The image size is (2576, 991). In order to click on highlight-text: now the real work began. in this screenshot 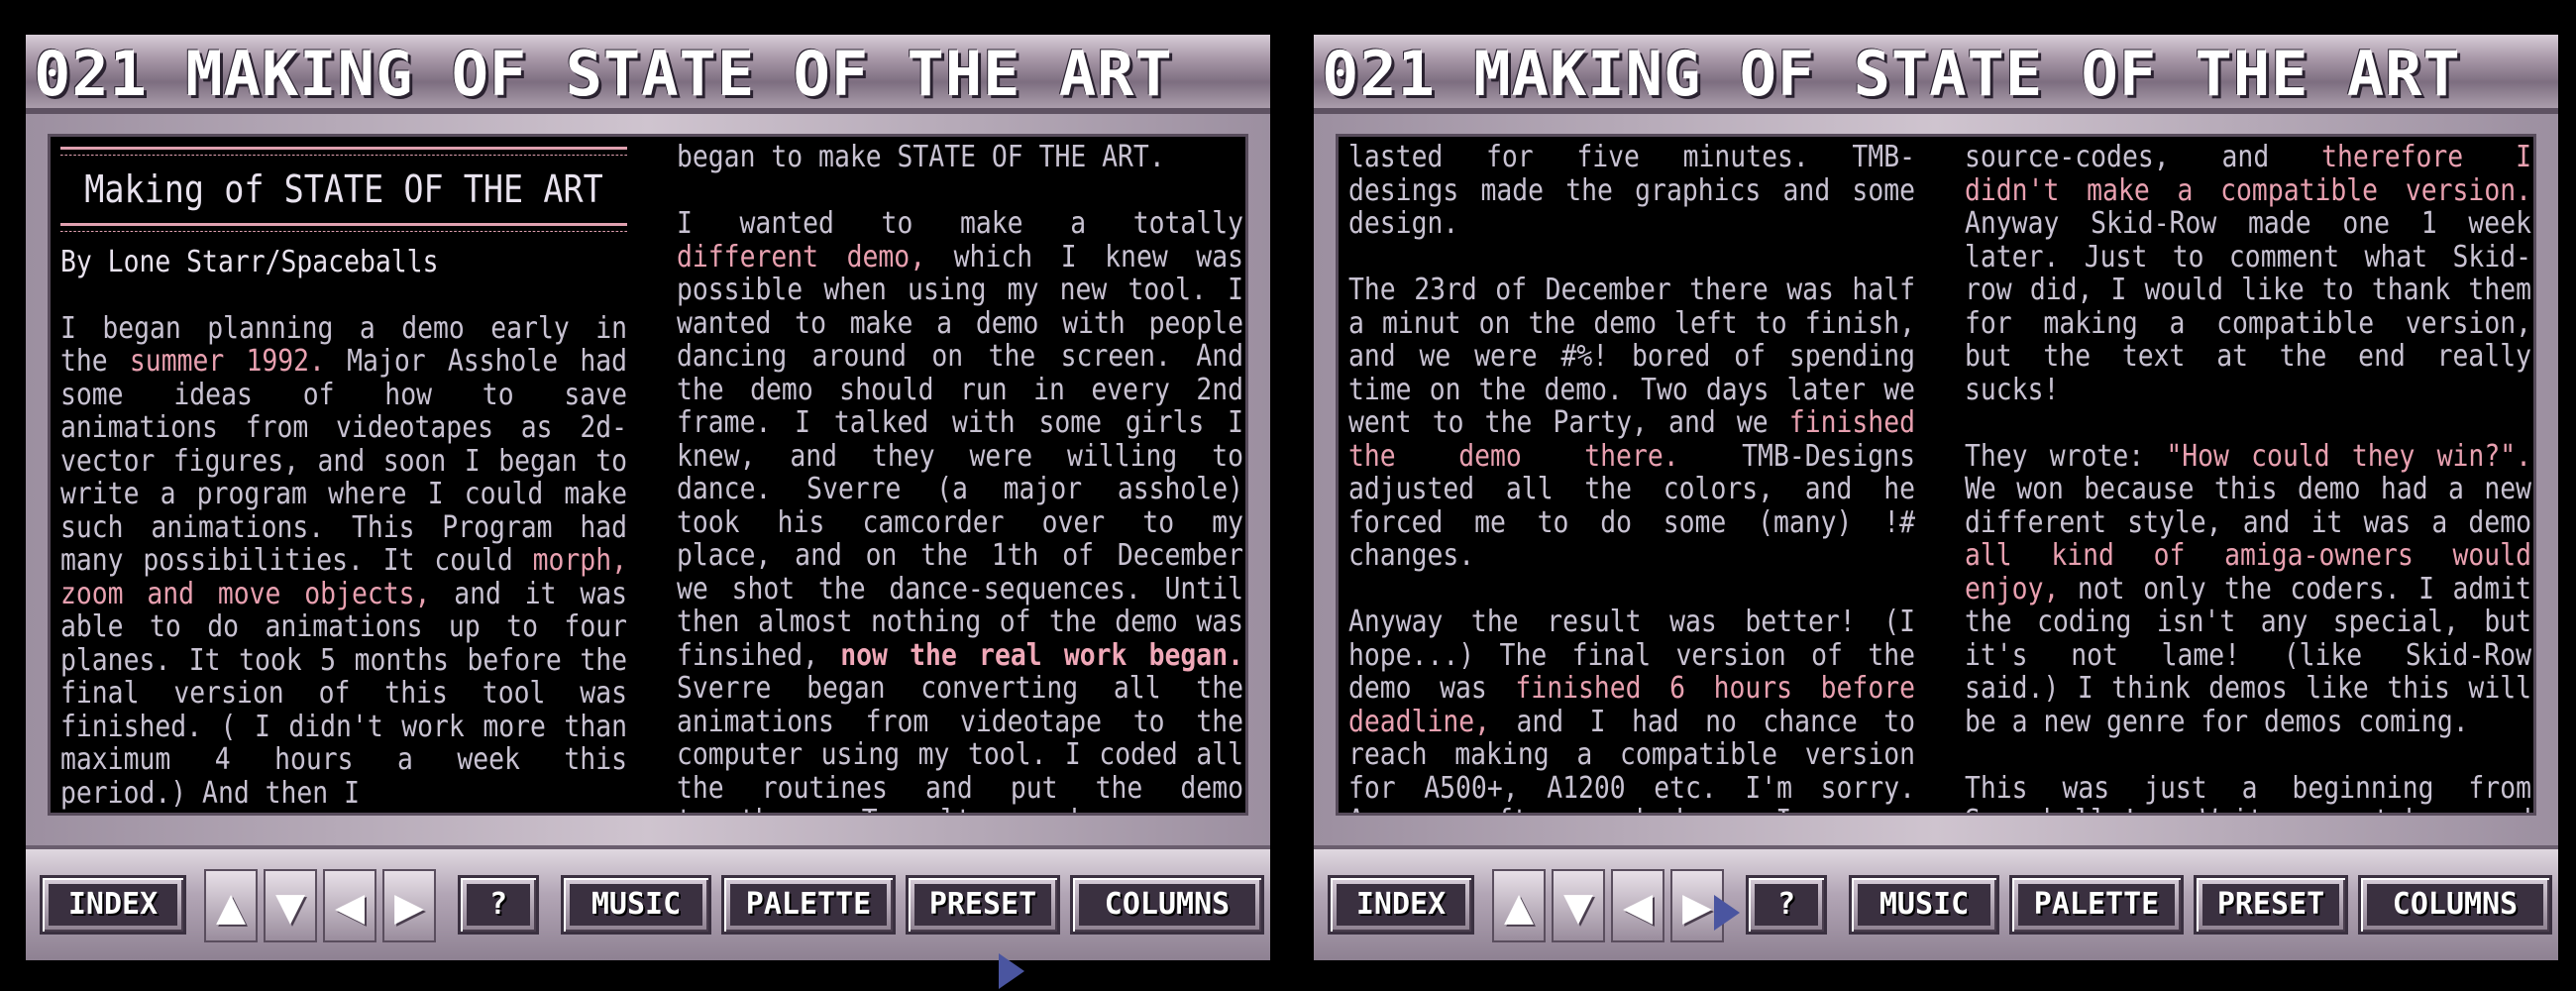, I will do `click(1041, 655)`.